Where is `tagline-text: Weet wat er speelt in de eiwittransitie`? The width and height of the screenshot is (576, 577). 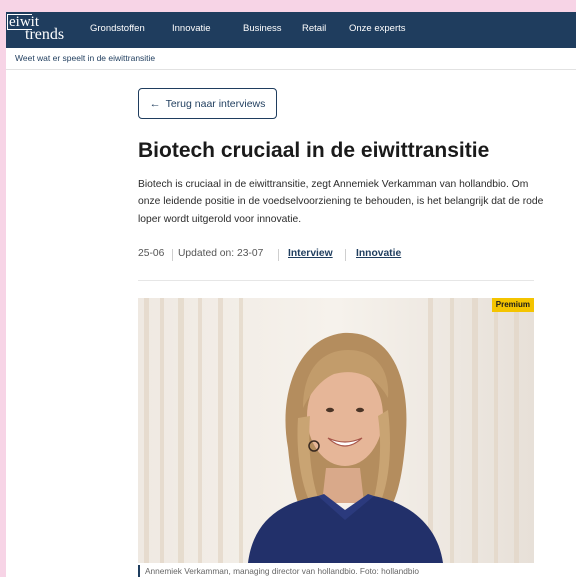 tagline-text: Weet wat er speelt in de eiwittransitie is located at coordinates (85, 58).